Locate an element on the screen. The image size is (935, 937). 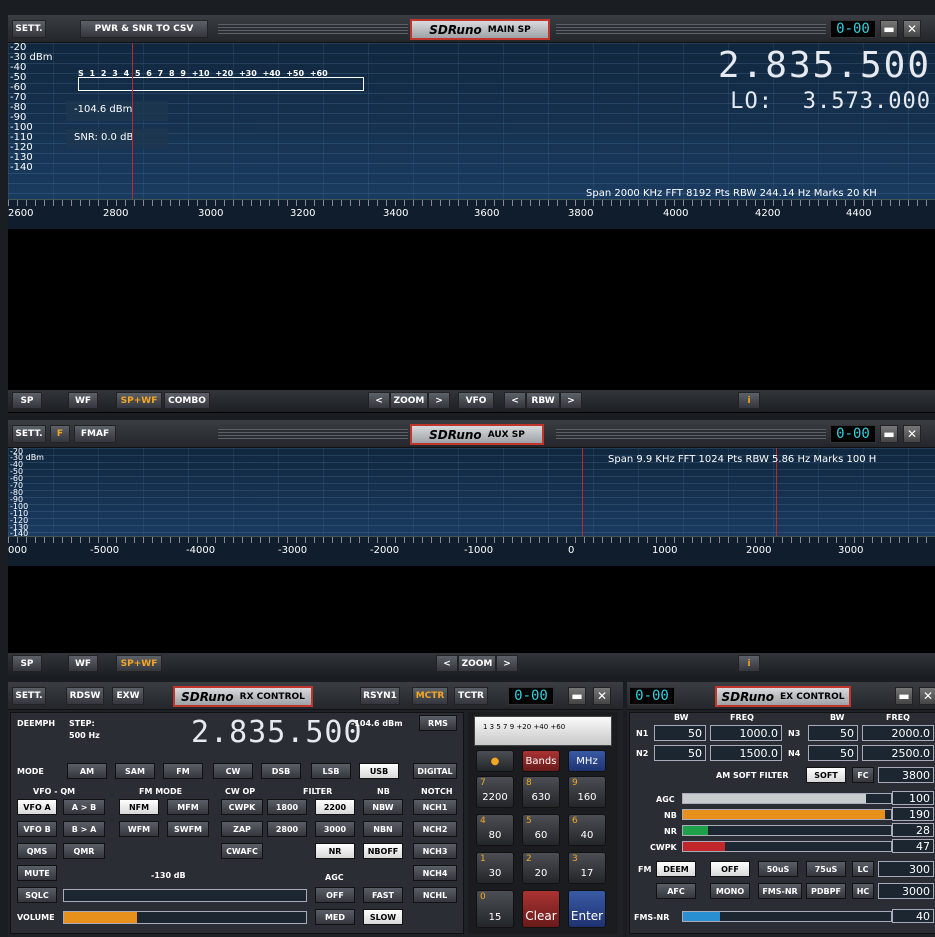
filter-2200-button: 2200 is located at coordinates (335, 807).